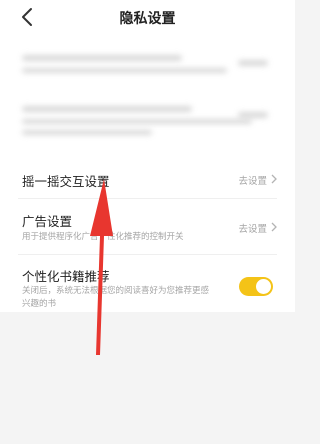 This screenshot has width=320, height=444. Describe the element at coordinates (66, 181) in the screenshot. I see `row-title: 摇一摇交互设置` at that location.